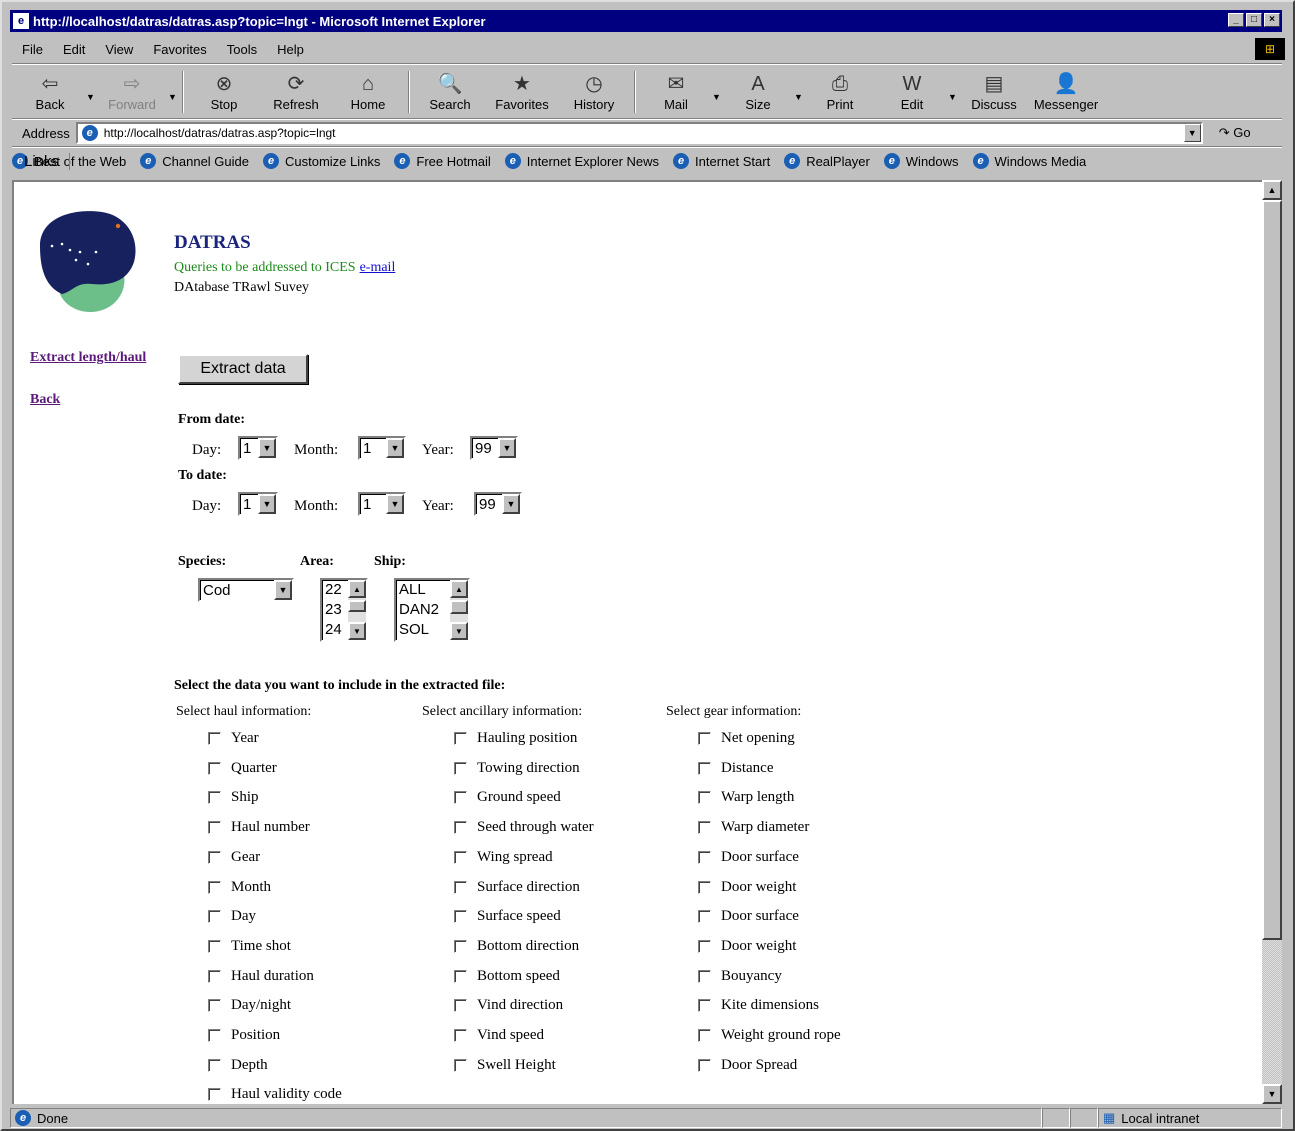 The width and height of the screenshot is (1295, 1131). What do you see at coordinates (746, 738) in the screenshot?
I see `gear-option: Net opening` at bounding box center [746, 738].